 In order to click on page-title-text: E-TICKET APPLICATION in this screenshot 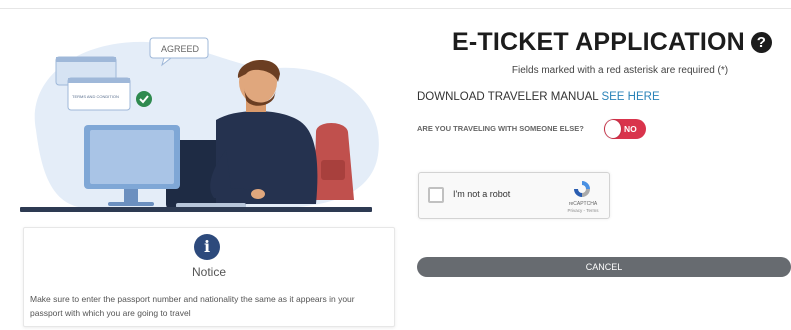, I will do `click(598, 42)`.